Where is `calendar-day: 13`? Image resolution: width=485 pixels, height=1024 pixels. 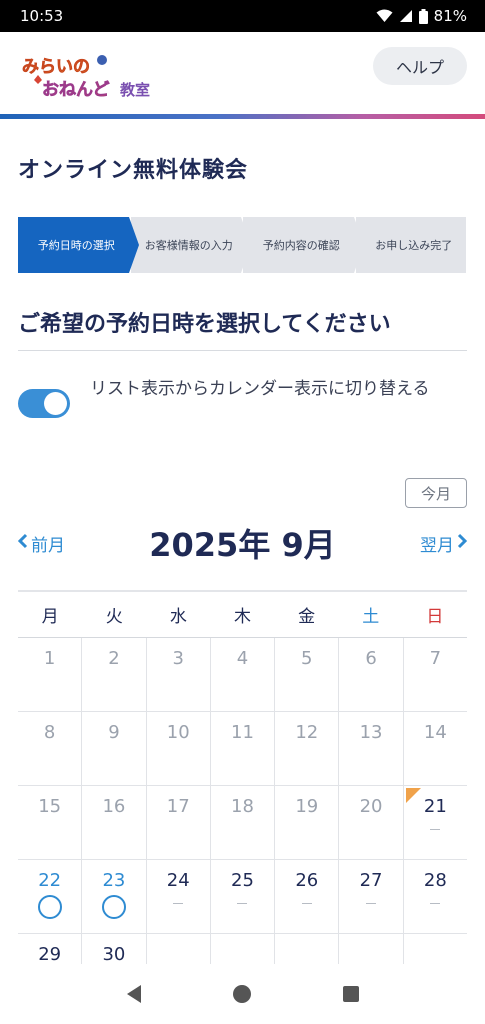
calendar-day: 13 is located at coordinates (371, 748).